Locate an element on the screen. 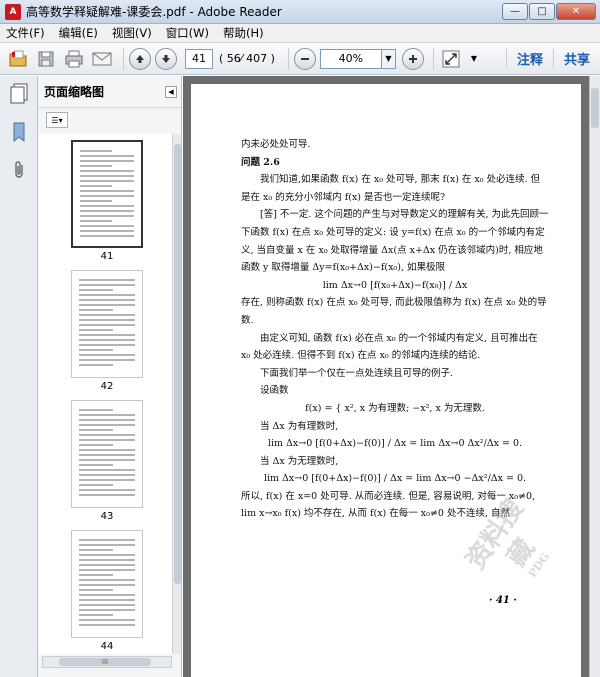  minus-icon is located at coordinates (304, 58).